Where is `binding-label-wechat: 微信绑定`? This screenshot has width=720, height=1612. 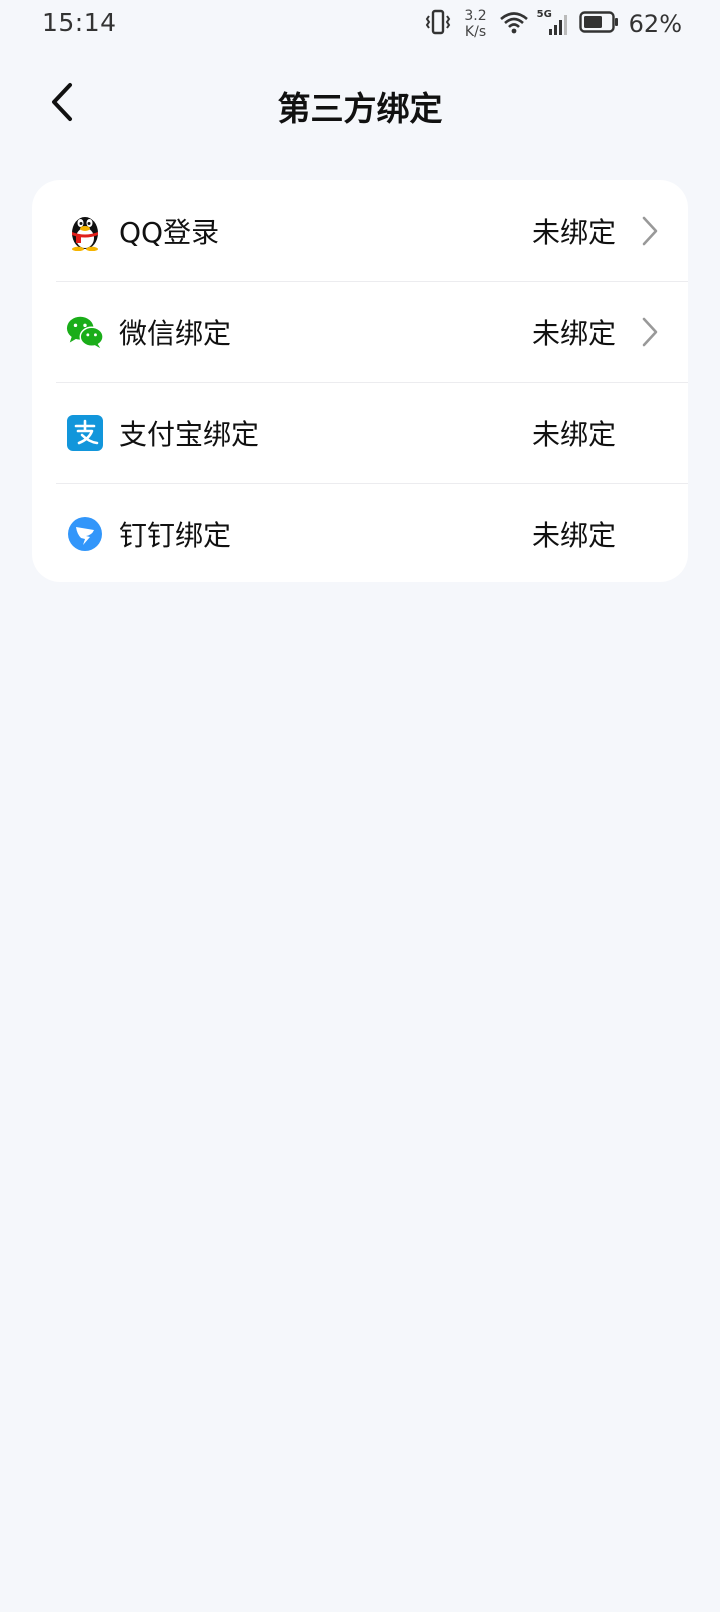
binding-label-wechat: 微信绑定 is located at coordinates (175, 333).